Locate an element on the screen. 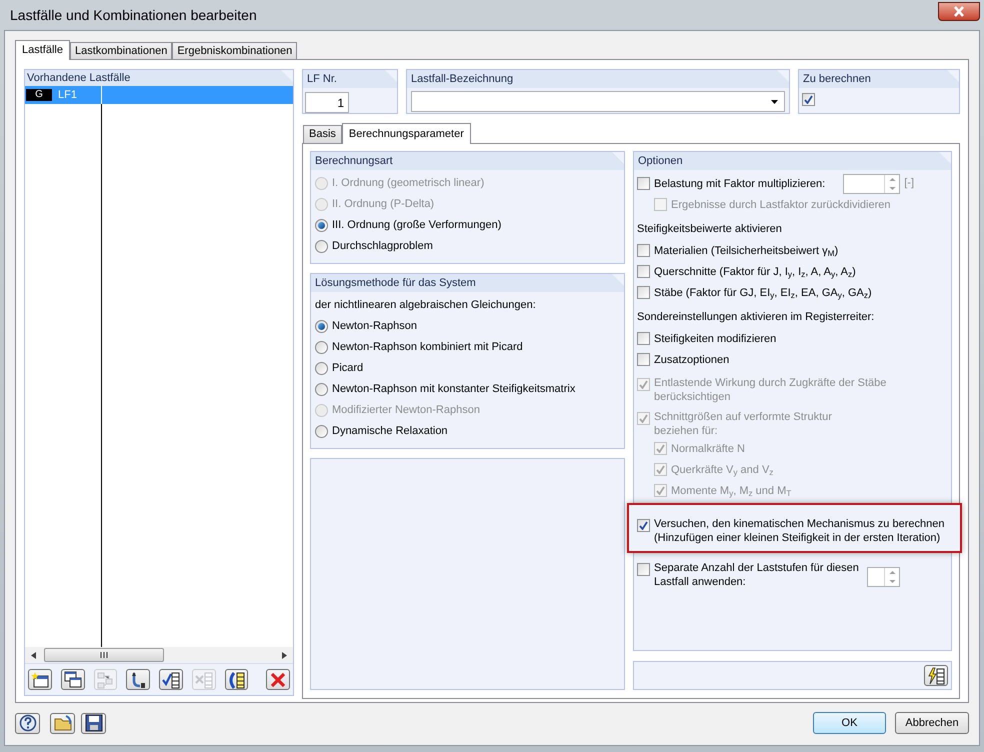 This screenshot has width=984, height=752. panel-header: Lastfall-Bezeichnung is located at coordinates (598, 79).